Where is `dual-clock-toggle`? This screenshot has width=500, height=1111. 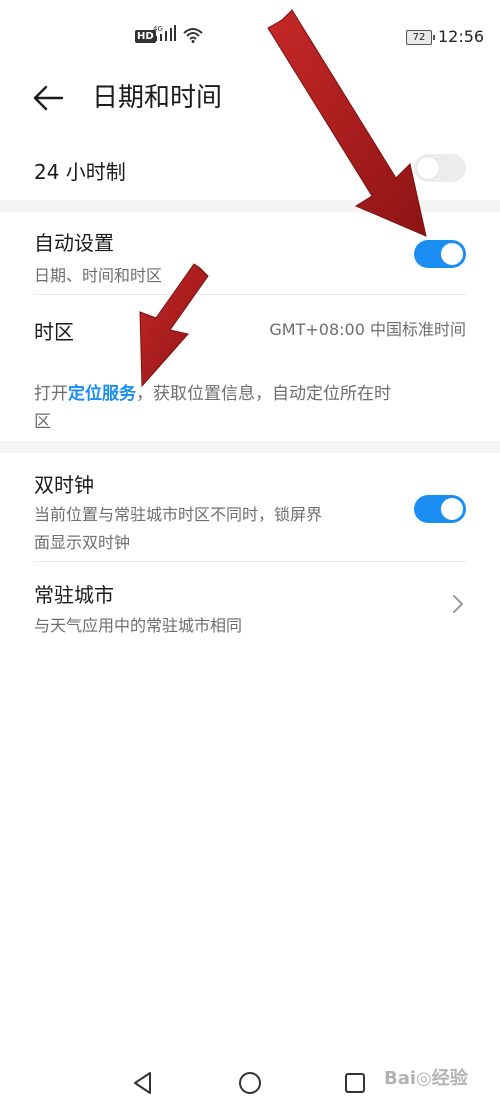
dual-clock-toggle is located at coordinates (440, 509).